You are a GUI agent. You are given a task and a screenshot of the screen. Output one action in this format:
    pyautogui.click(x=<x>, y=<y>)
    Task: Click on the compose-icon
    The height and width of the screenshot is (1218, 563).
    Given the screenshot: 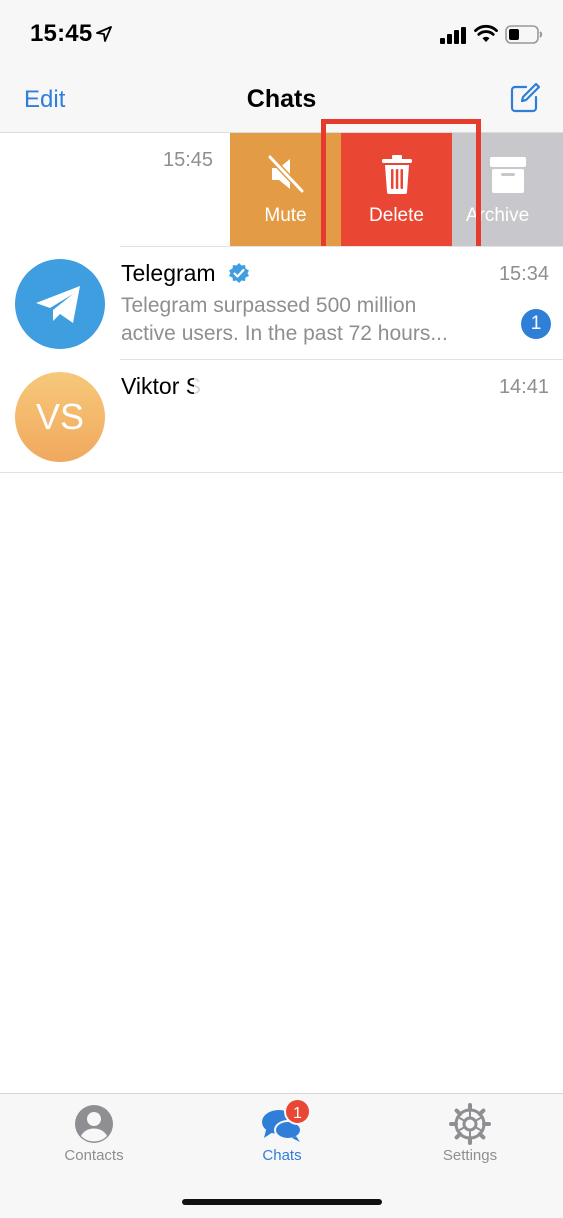 What is the action you would take?
    pyautogui.click(x=525, y=98)
    